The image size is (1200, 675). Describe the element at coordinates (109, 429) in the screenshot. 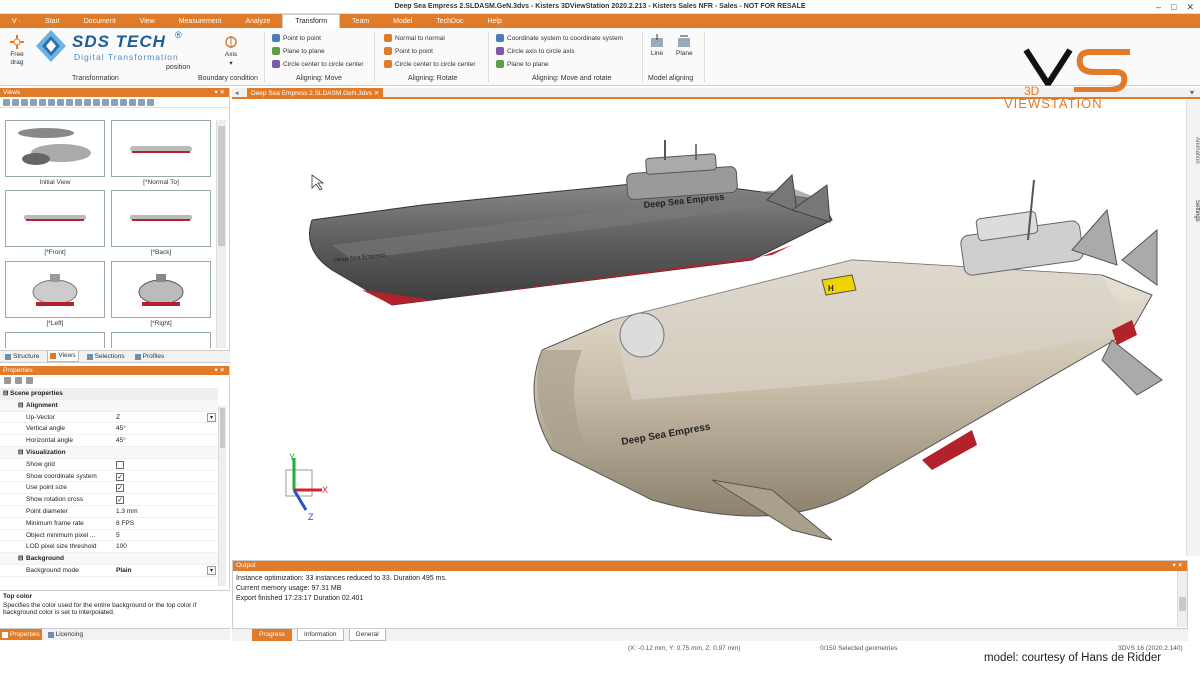

I see `property-row: Vertical angle 45°` at that location.